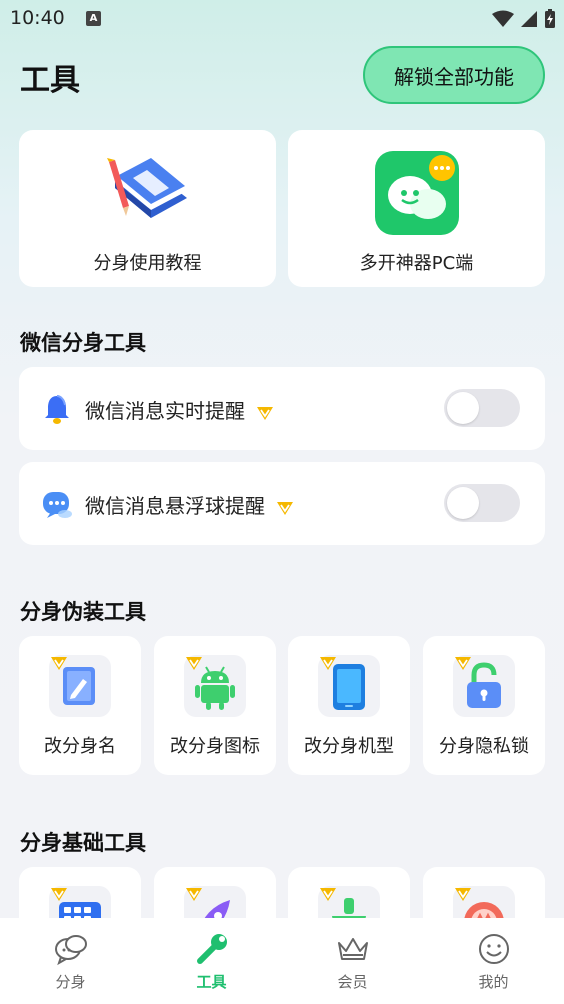  Describe the element at coordinates (482, 503) in the screenshot. I see `floating-ball-toggle` at that location.